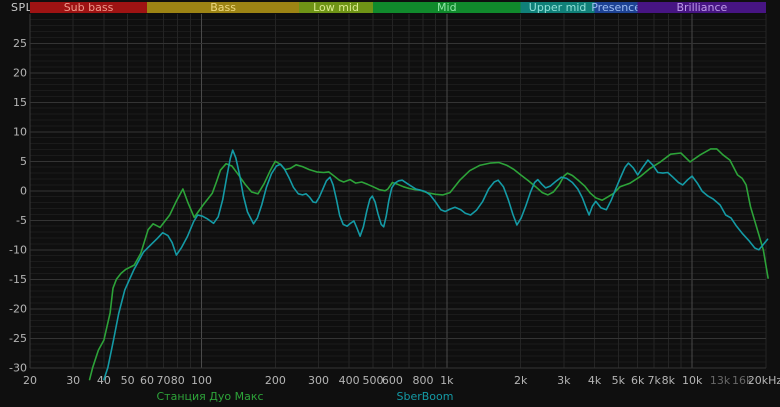 Image resolution: width=780 pixels, height=407 pixels. I want to click on x-tick-label: 7k, so click(654, 380).